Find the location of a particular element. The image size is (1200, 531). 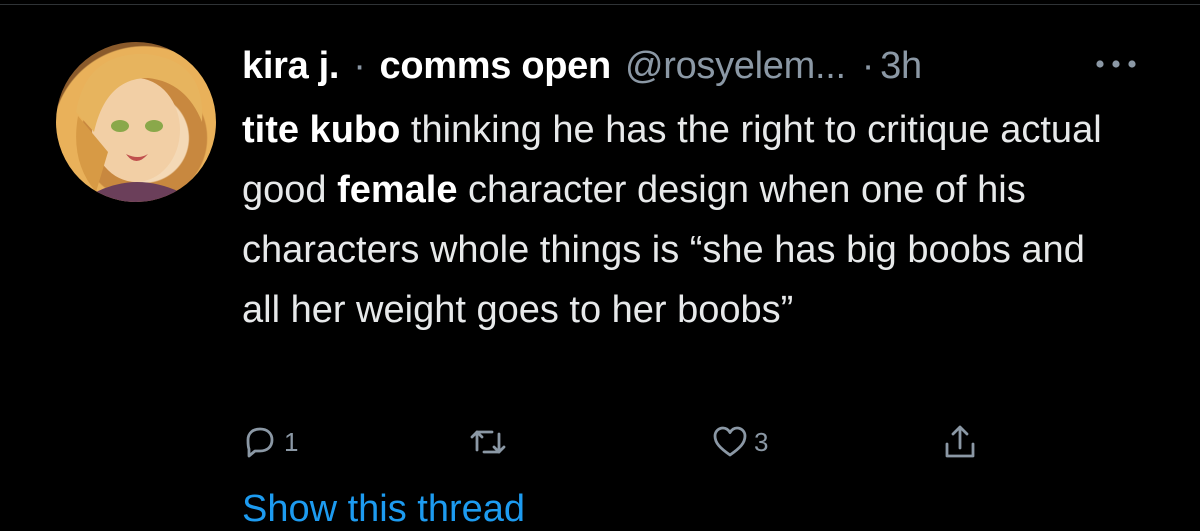

display-name: kira j. is located at coordinates (290, 66).